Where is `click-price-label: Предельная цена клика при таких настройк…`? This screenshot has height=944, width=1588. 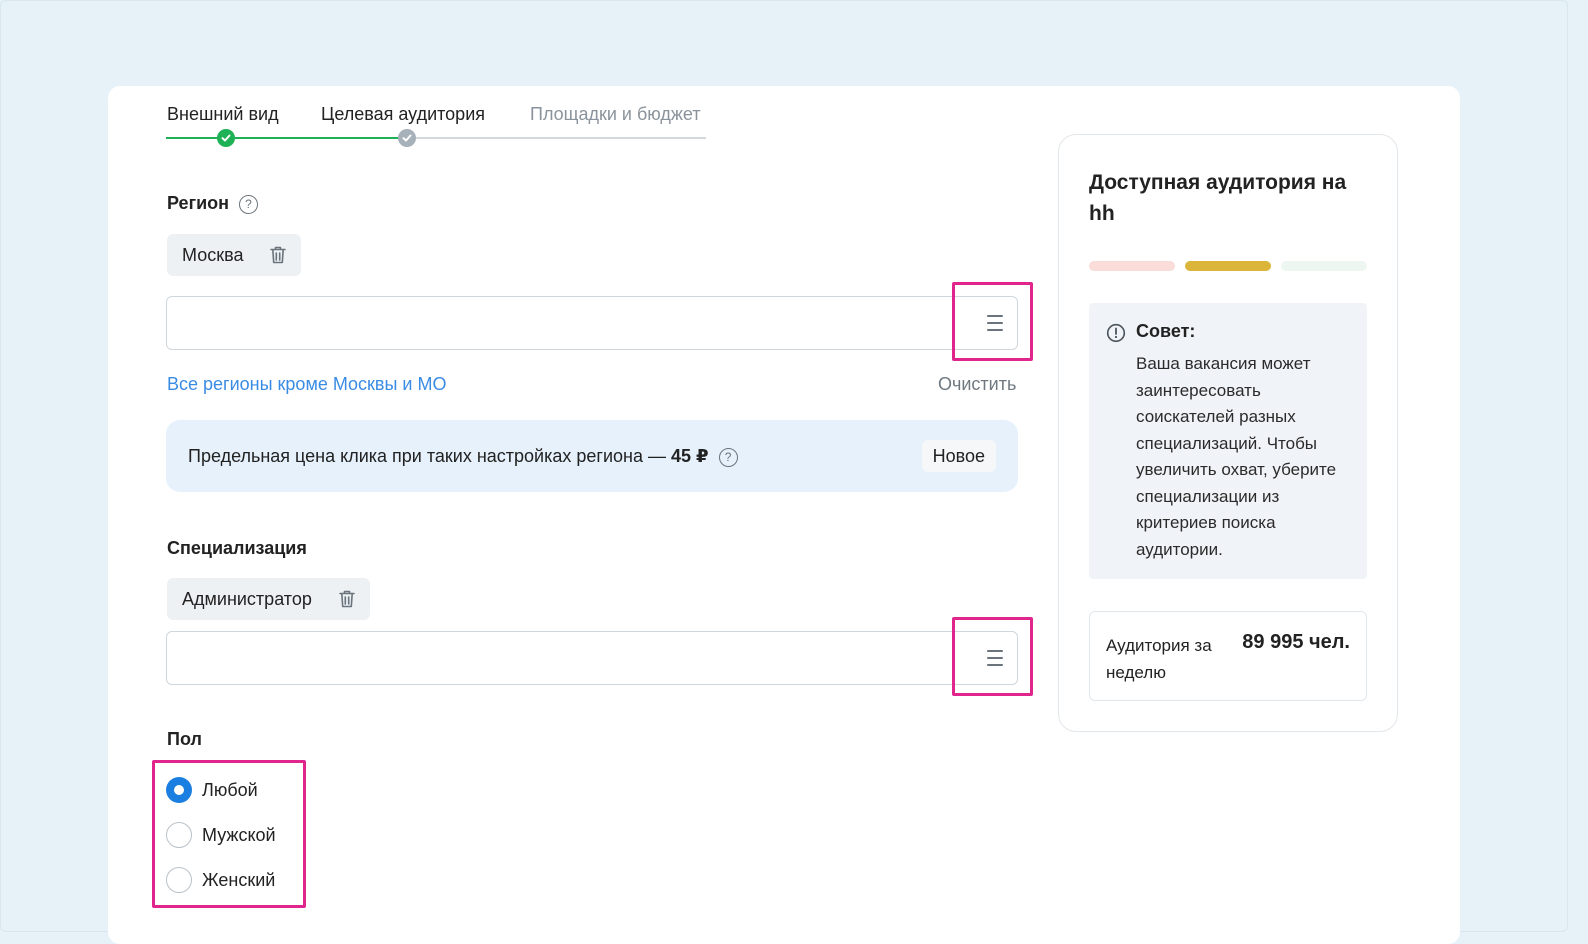
click-price-label: Предельная цена клика при таких настройк… is located at coordinates (430, 456).